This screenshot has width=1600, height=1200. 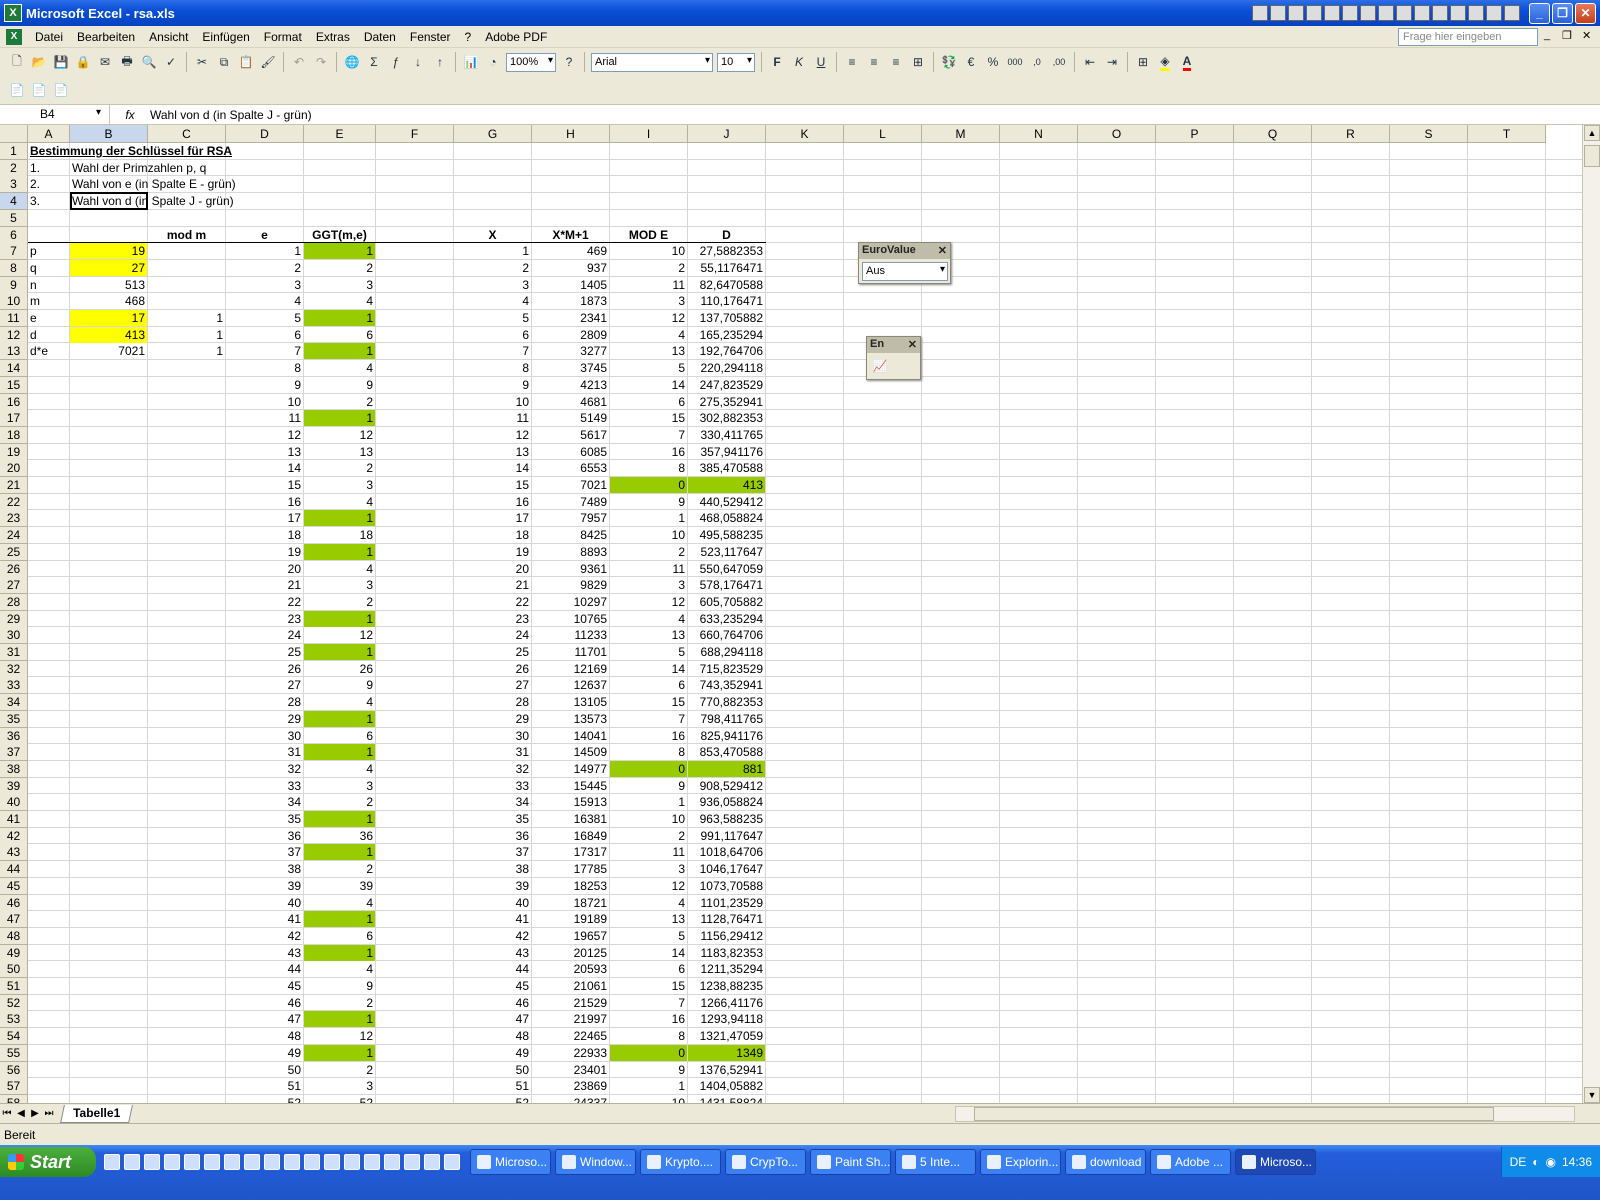 I want to click on xm1-value: 11233, so click(x=570, y=635).